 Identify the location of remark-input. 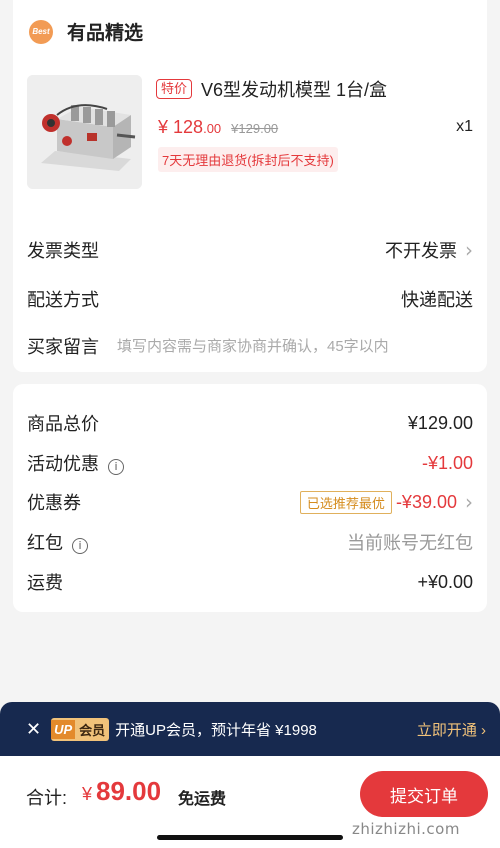
(295, 346).